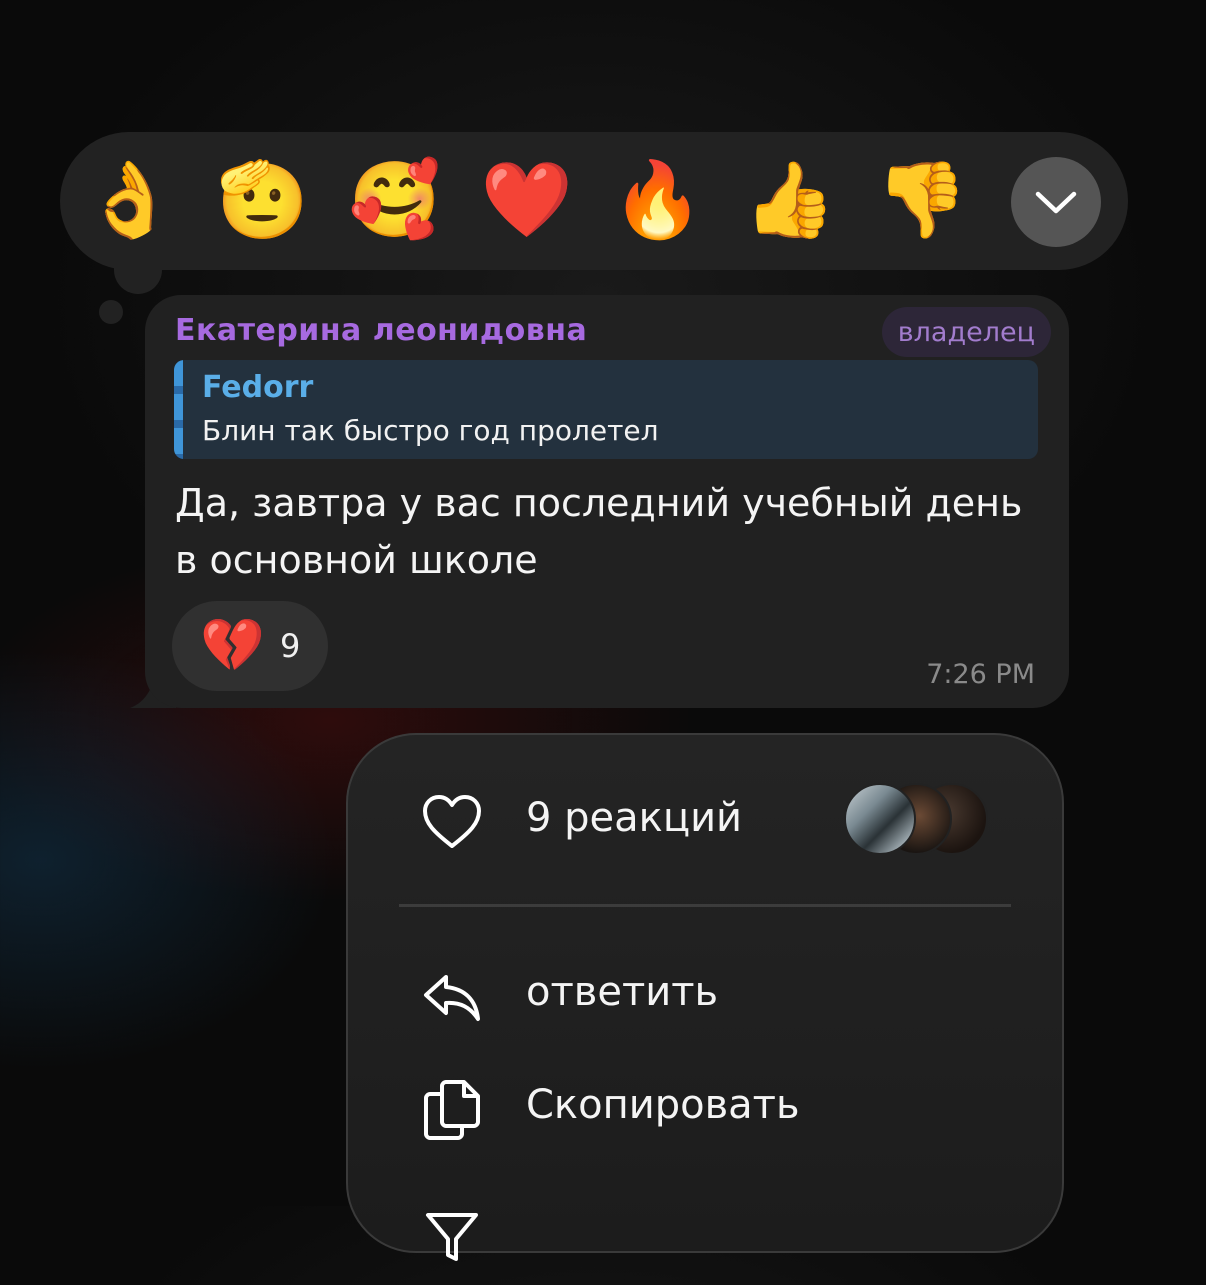 This screenshot has width=1206, height=1285. What do you see at coordinates (290, 646) in the screenshot?
I see `reaction-count: 9` at bounding box center [290, 646].